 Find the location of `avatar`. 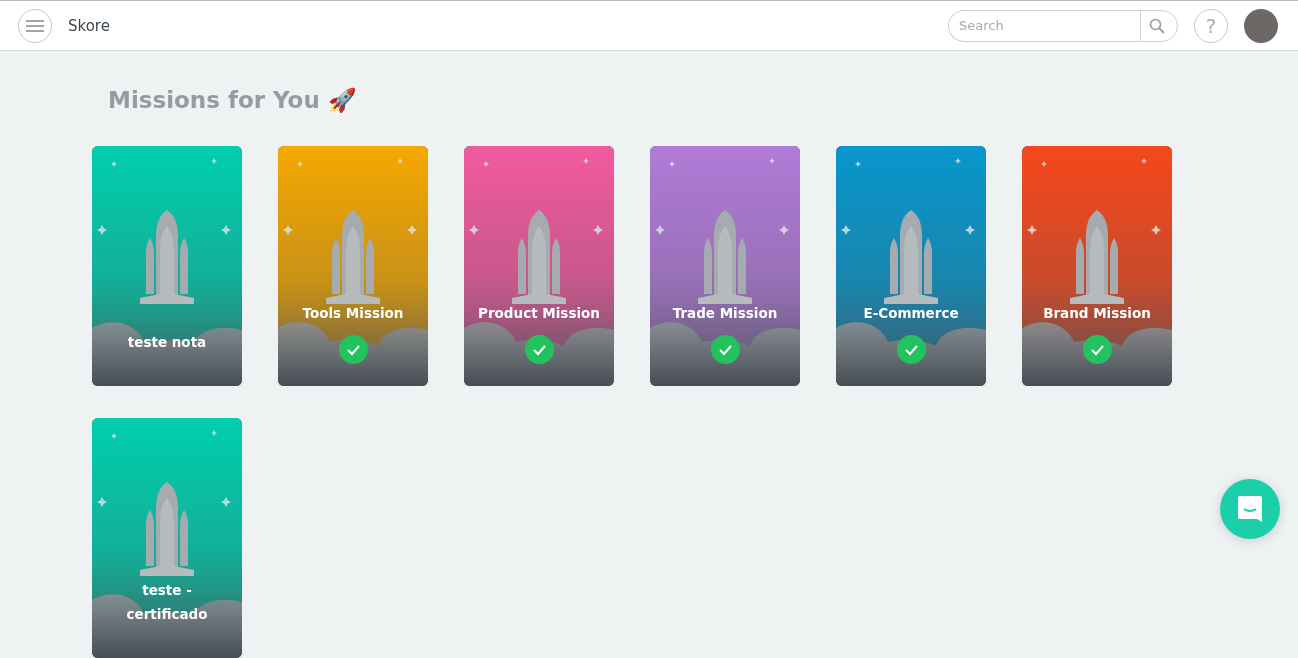

avatar is located at coordinates (1261, 25).